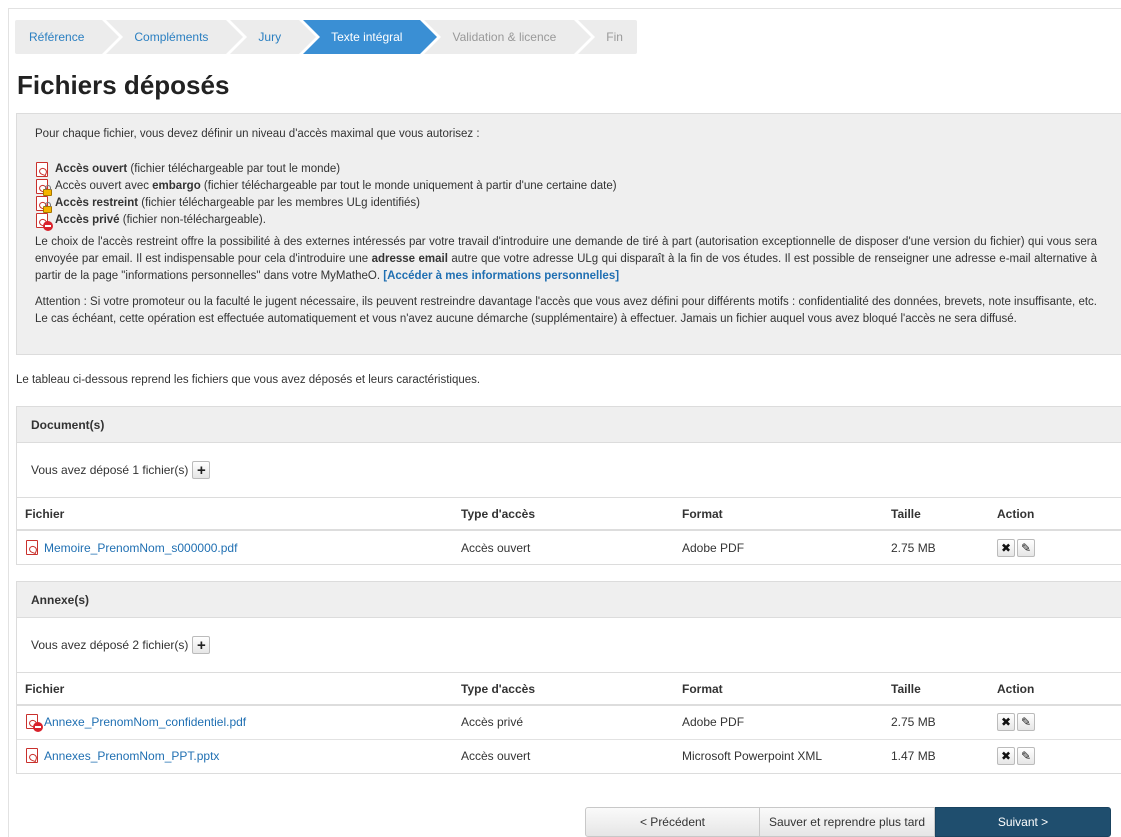 This screenshot has height=837, width=1121. I want to click on documents-count-row: Vous avez déposé 1 fichier(s) +, so click(569, 470).